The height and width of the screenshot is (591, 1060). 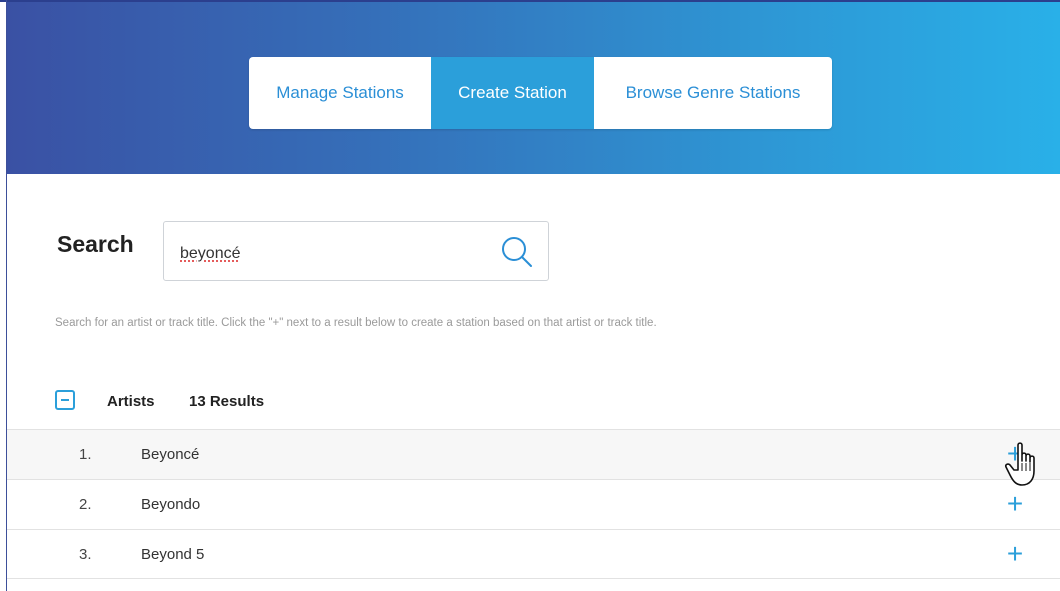 What do you see at coordinates (85, 504) in the screenshot?
I see `item-number: 2.` at bounding box center [85, 504].